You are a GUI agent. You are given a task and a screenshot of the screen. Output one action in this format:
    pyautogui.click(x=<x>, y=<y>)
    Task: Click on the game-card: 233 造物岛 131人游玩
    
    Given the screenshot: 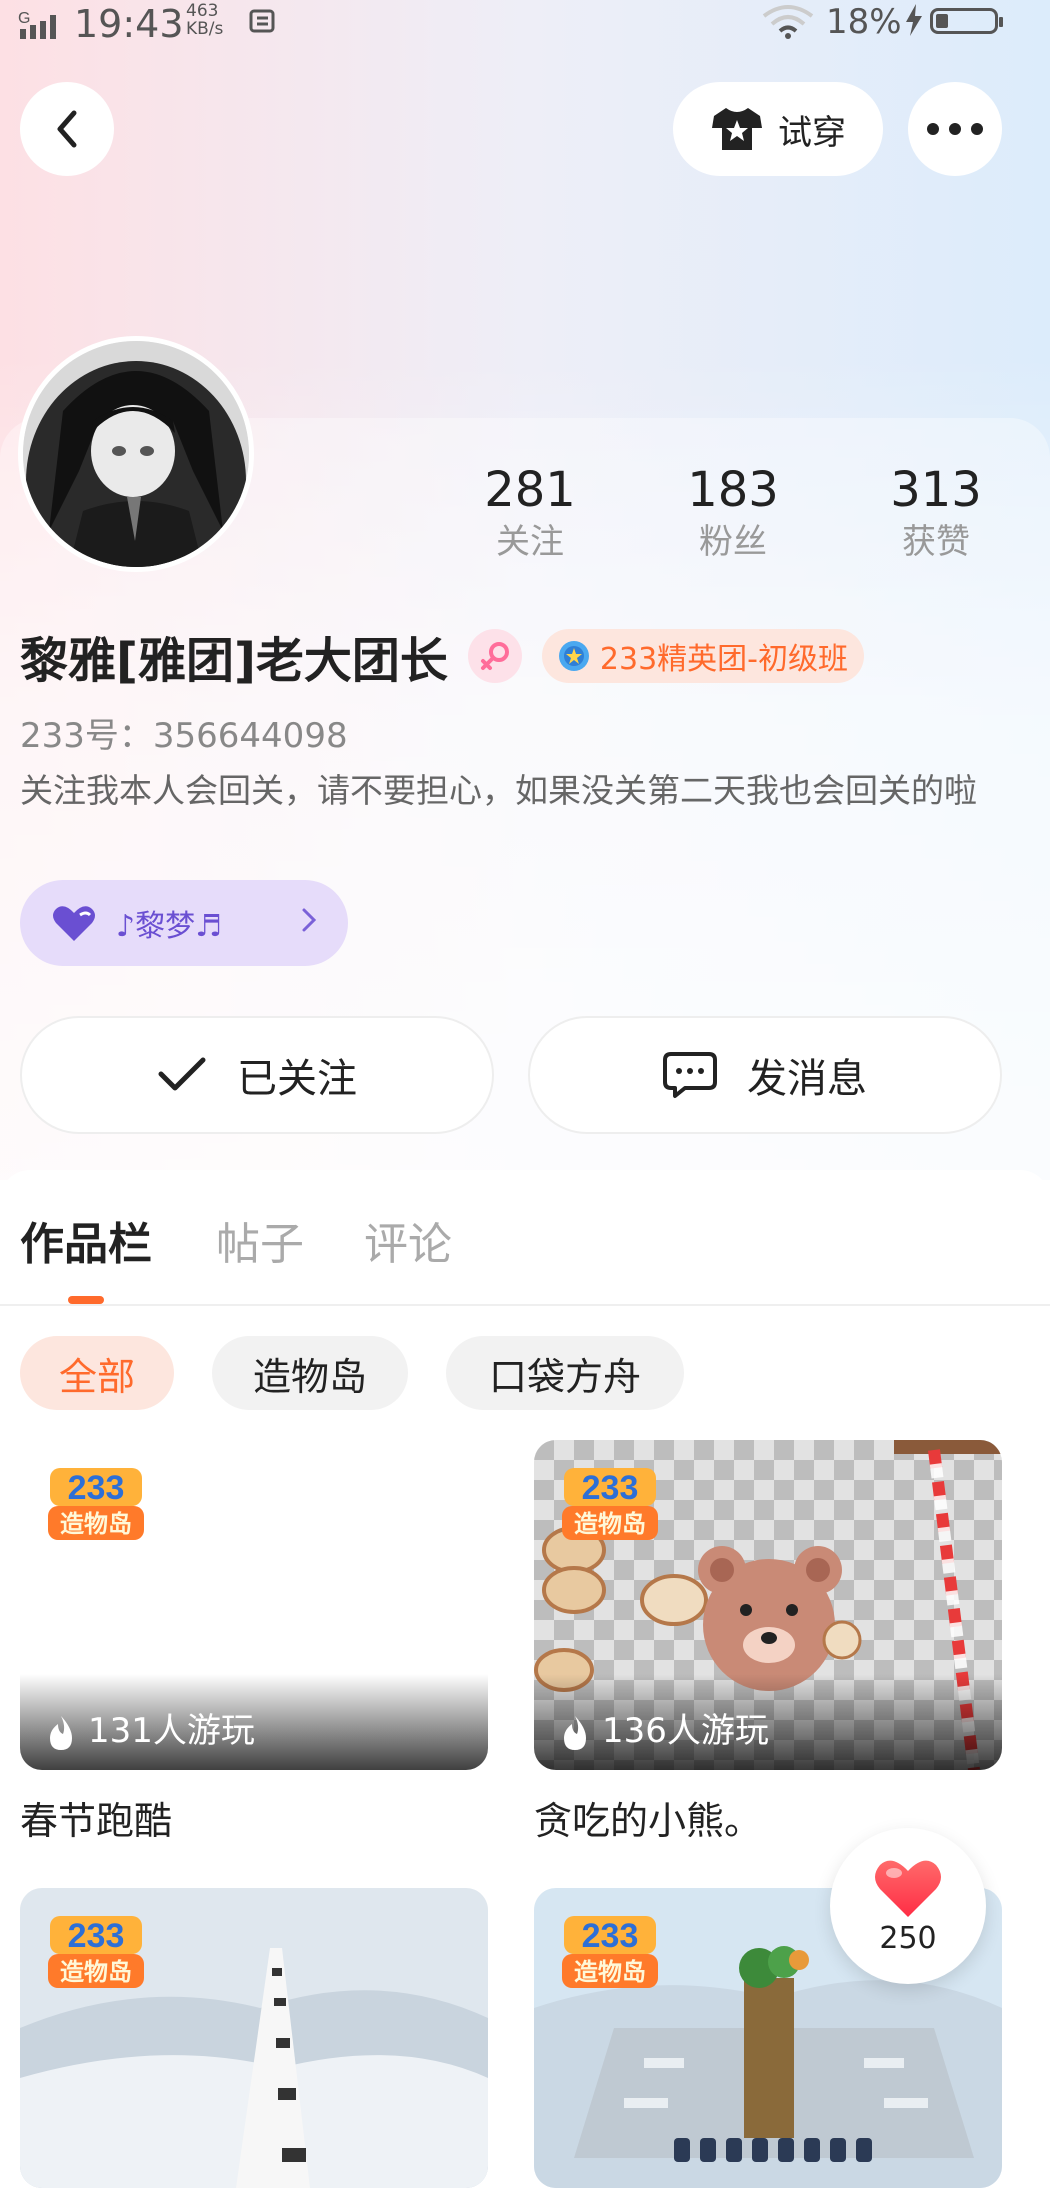 What is the action you would take?
    pyautogui.click(x=254, y=1605)
    